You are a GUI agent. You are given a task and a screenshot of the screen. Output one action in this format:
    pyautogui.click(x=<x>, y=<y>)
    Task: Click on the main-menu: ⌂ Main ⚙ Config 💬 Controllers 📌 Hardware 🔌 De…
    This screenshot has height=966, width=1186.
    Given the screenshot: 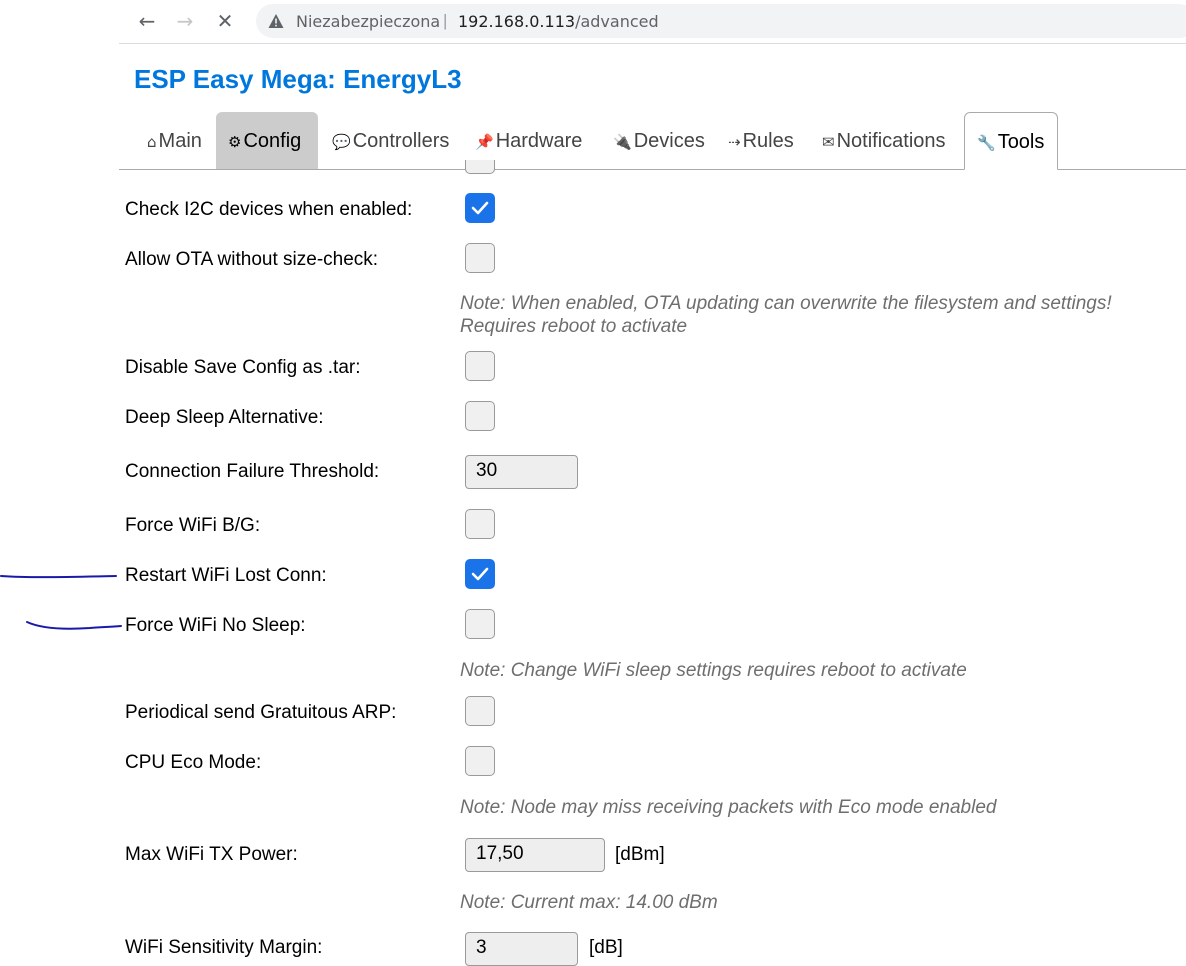 What is the action you would take?
    pyautogui.click(x=652, y=141)
    